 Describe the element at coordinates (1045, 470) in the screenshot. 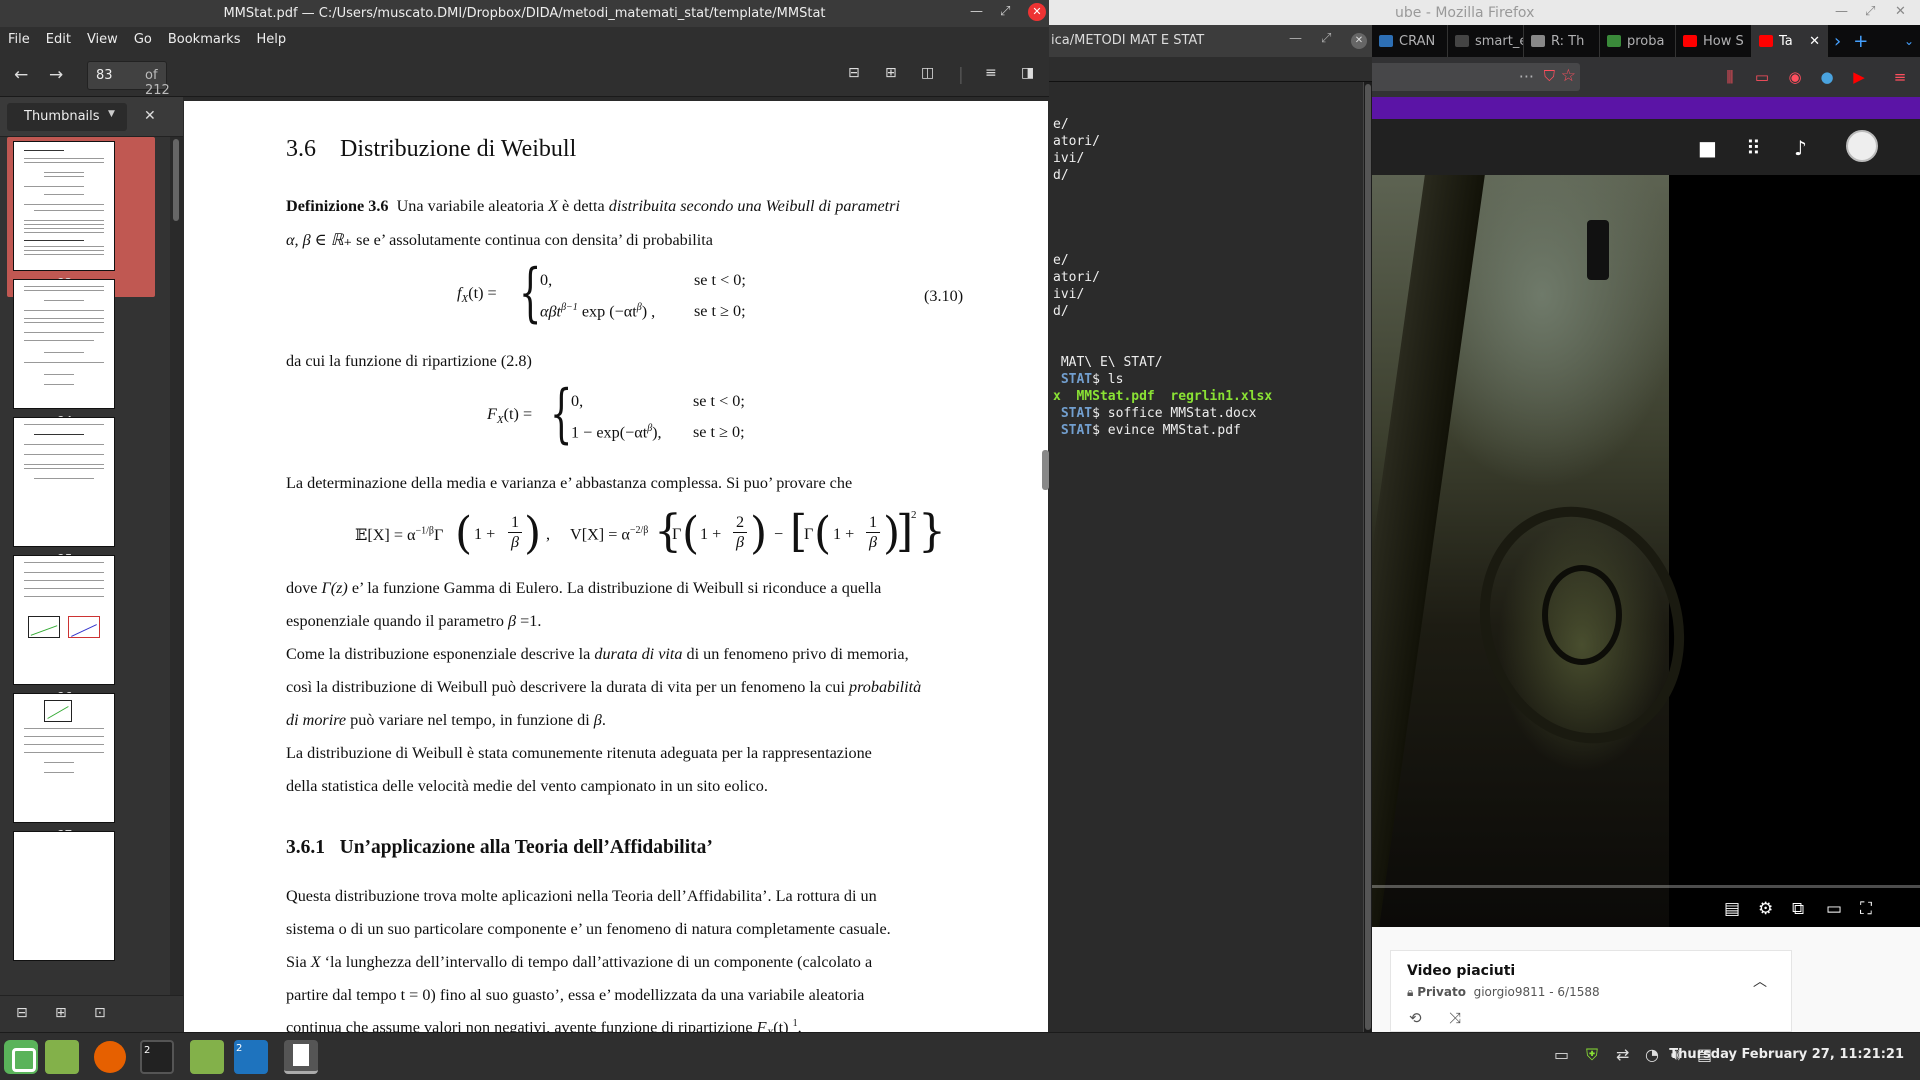

I see `document-scrollbar` at that location.